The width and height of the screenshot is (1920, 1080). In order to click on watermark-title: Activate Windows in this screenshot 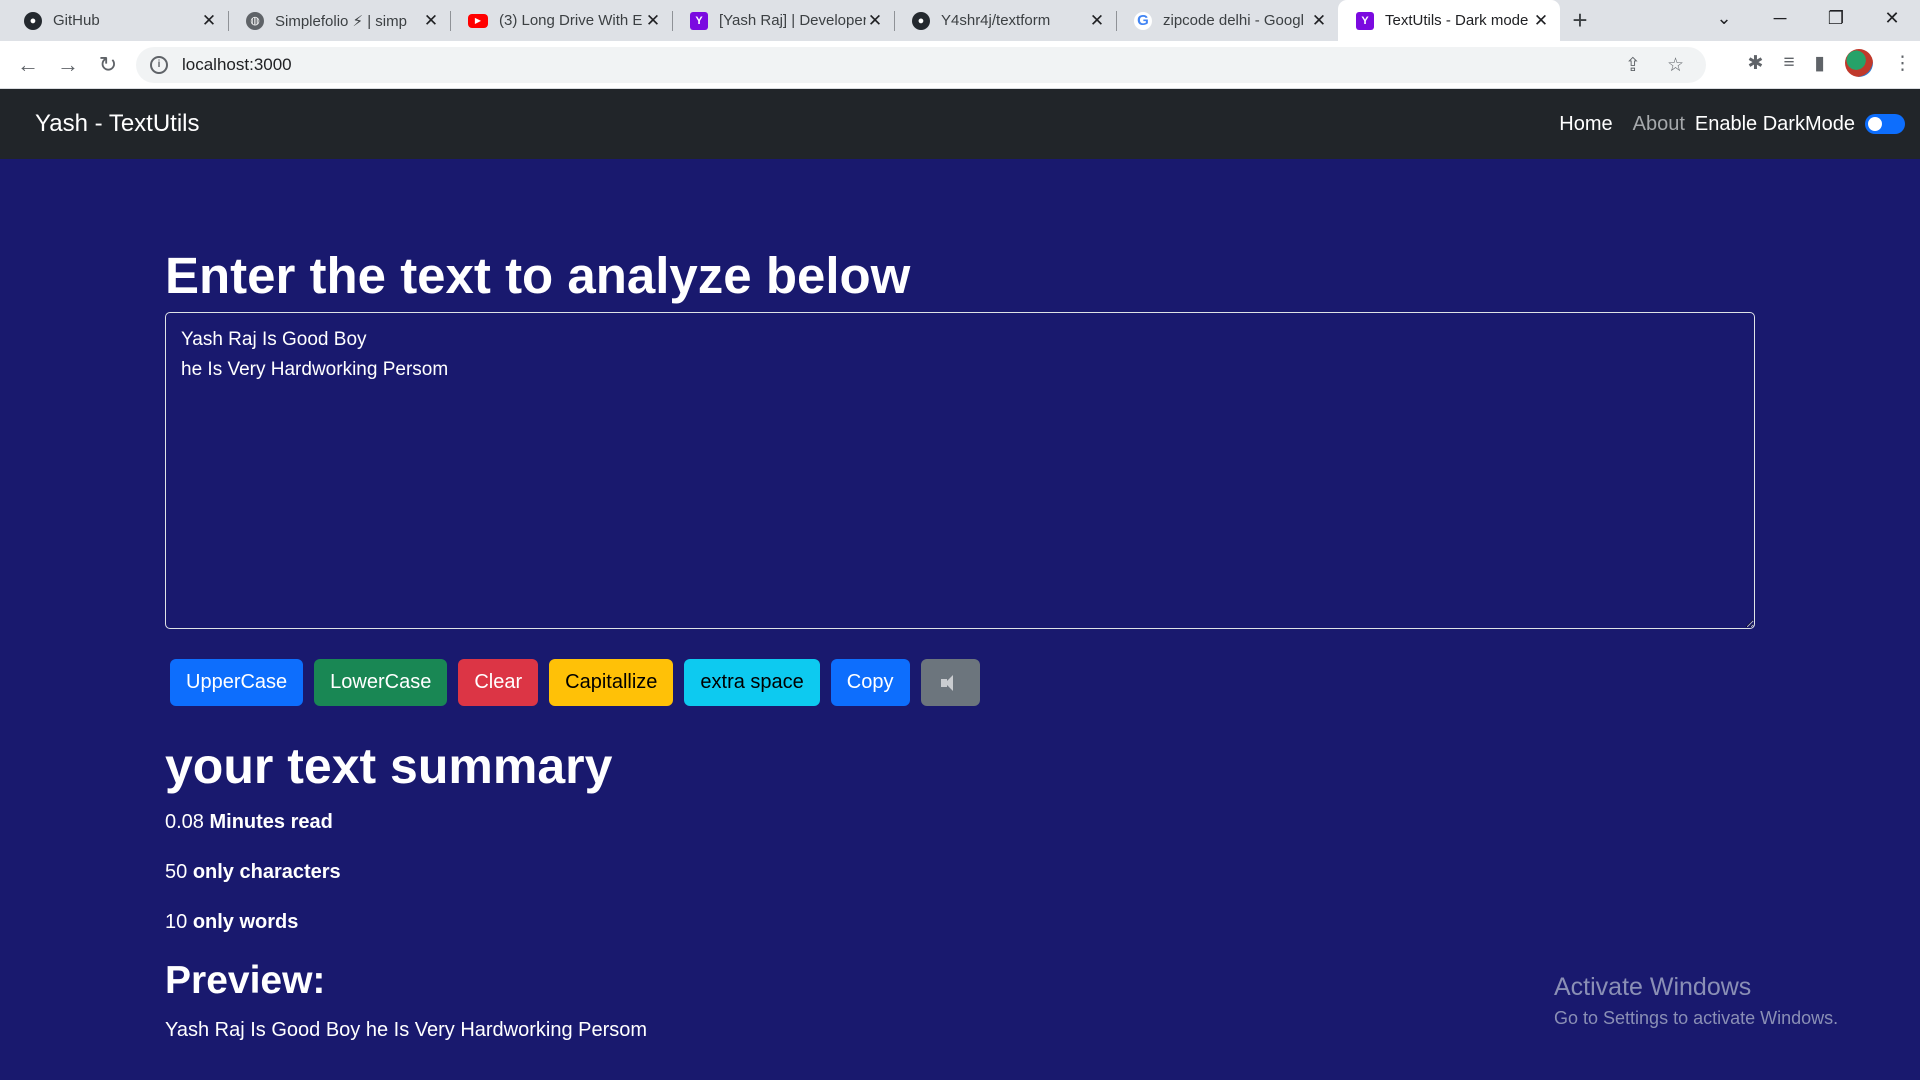, I will do `click(1653, 987)`.